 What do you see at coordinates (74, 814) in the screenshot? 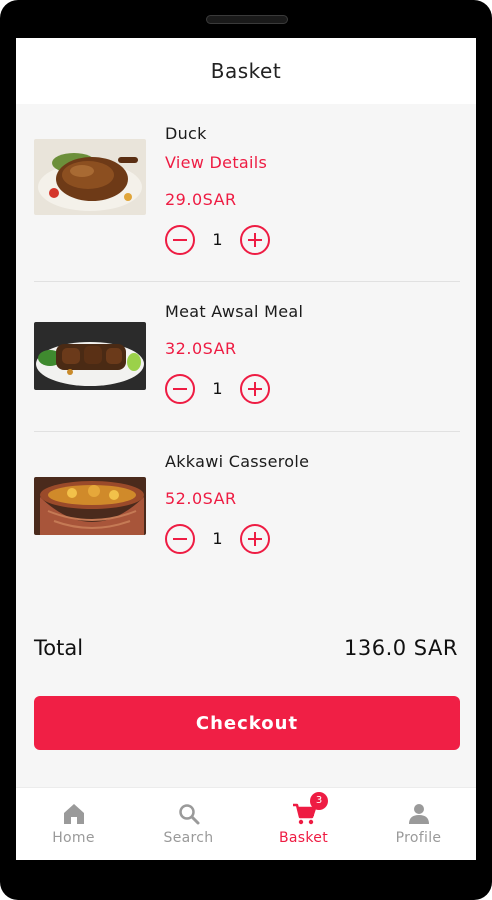
I see `home-icon` at bounding box center [74, 814].